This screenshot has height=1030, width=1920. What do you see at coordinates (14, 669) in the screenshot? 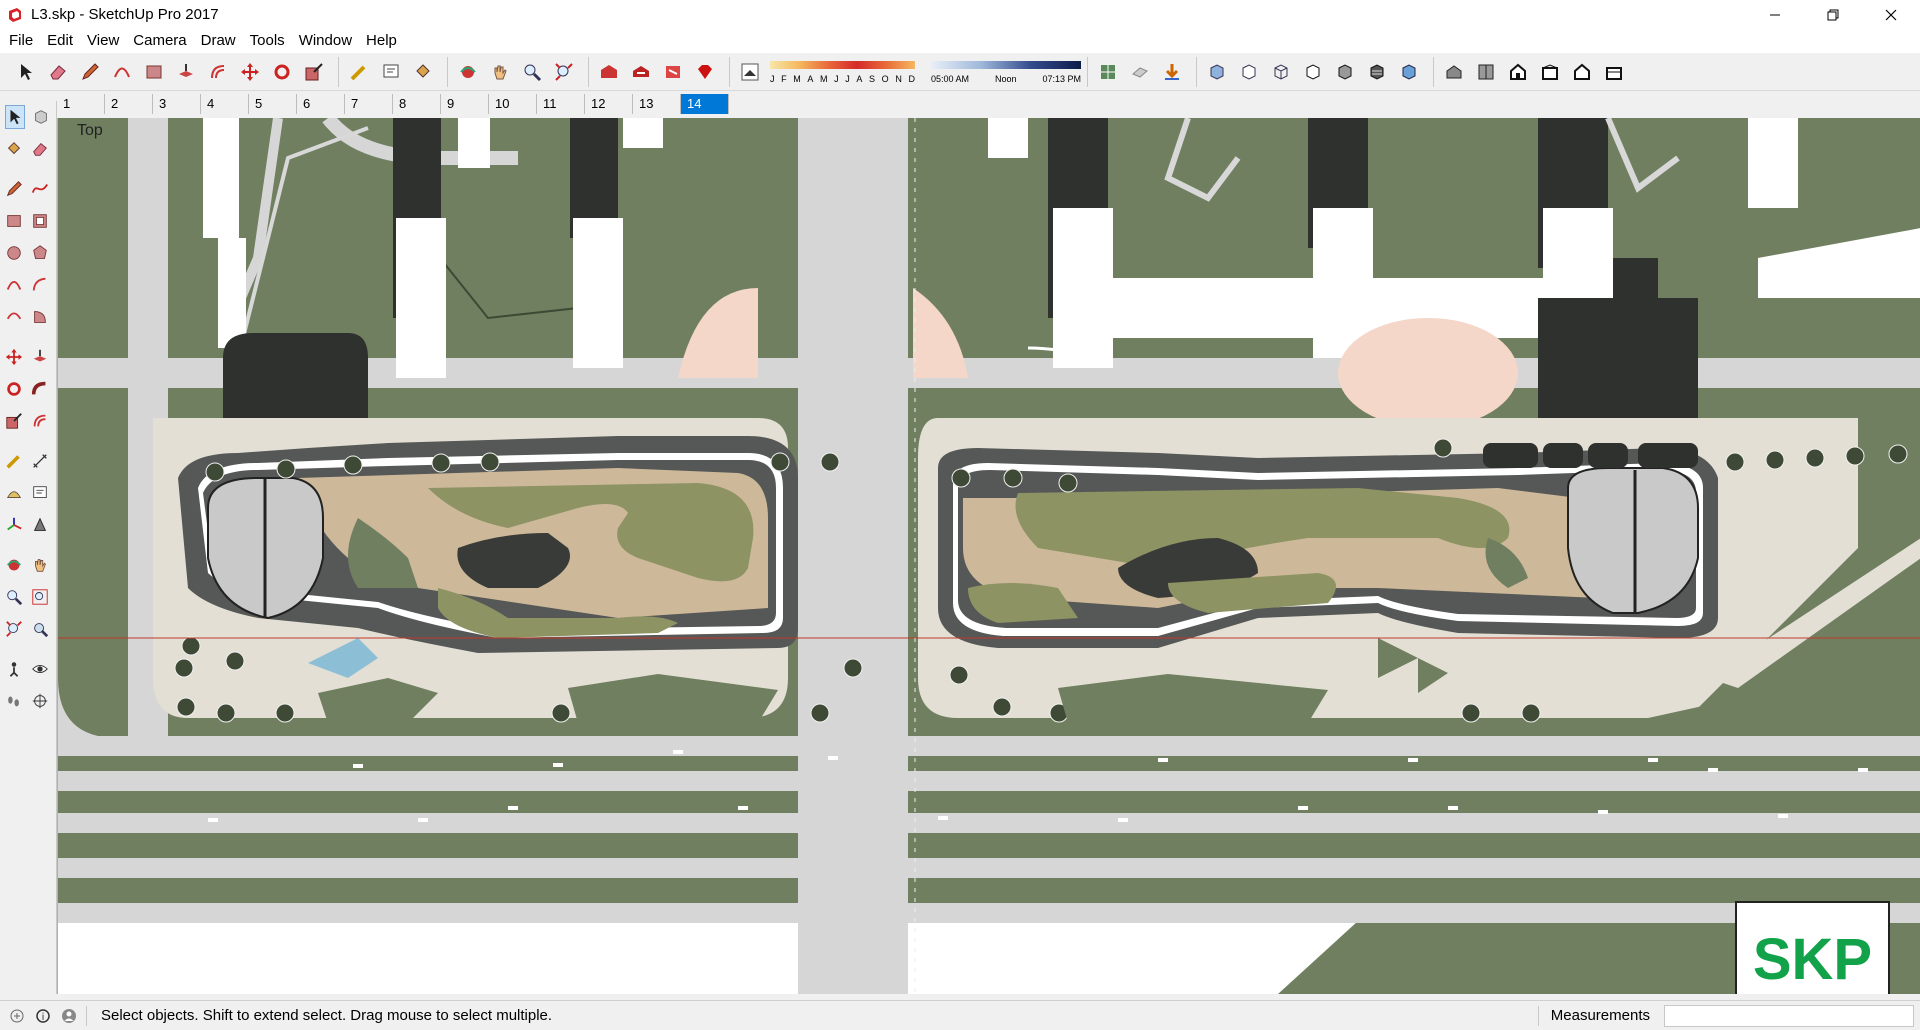
I see `position-camera-tool` at bounding box center [14, 669].